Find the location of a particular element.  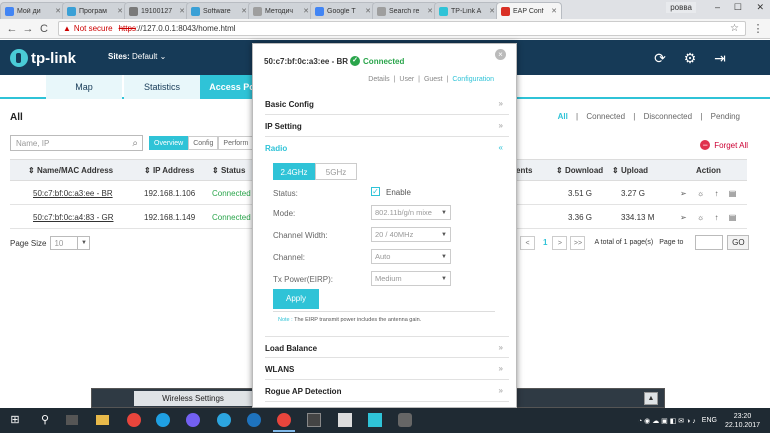

tab-5ghz: 5GHz is located at coordinates (336, 171).